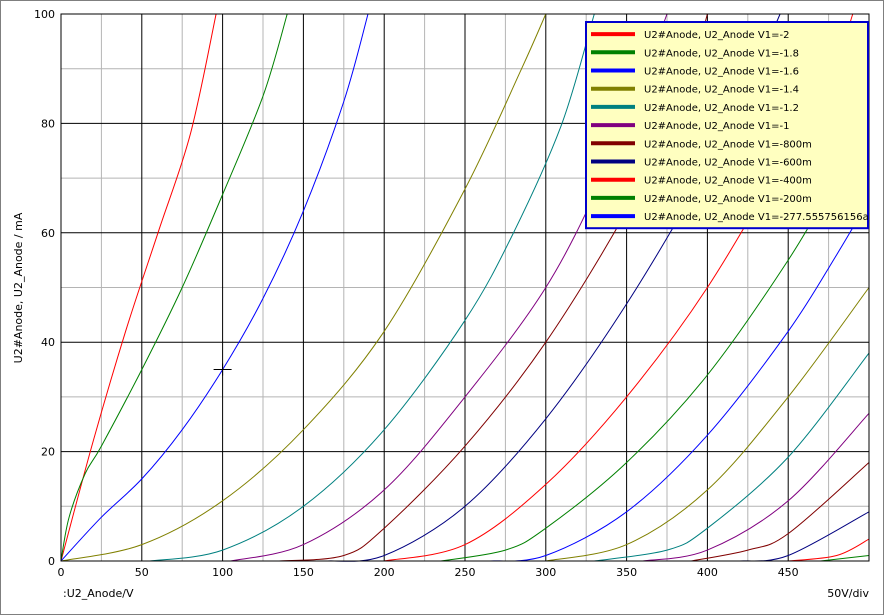  What do you see at coordinates (756, 217) in the screenshot?
I see `legend-entry: U2#Anode, U2_Anode V1=-277.555756156a` at bounding box center [756, 217].